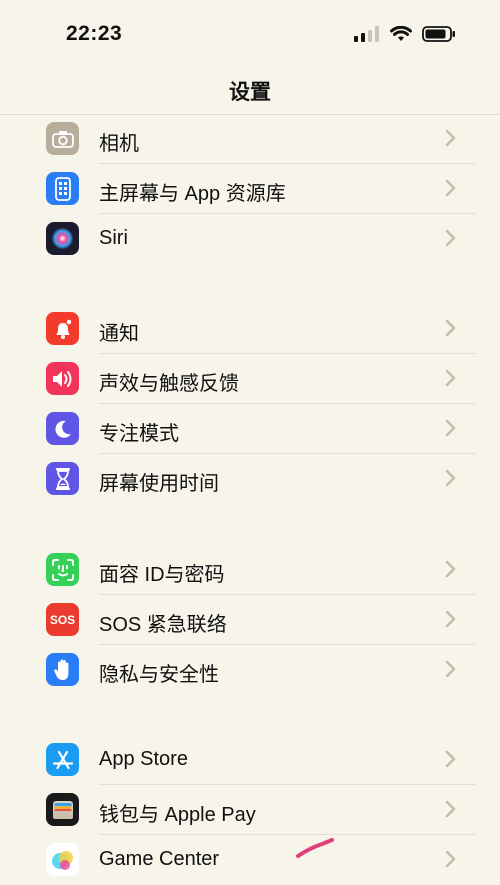  Describe the element at coordinates (62, 188) in the screenshot. I see `home-screen-icon` at that location.